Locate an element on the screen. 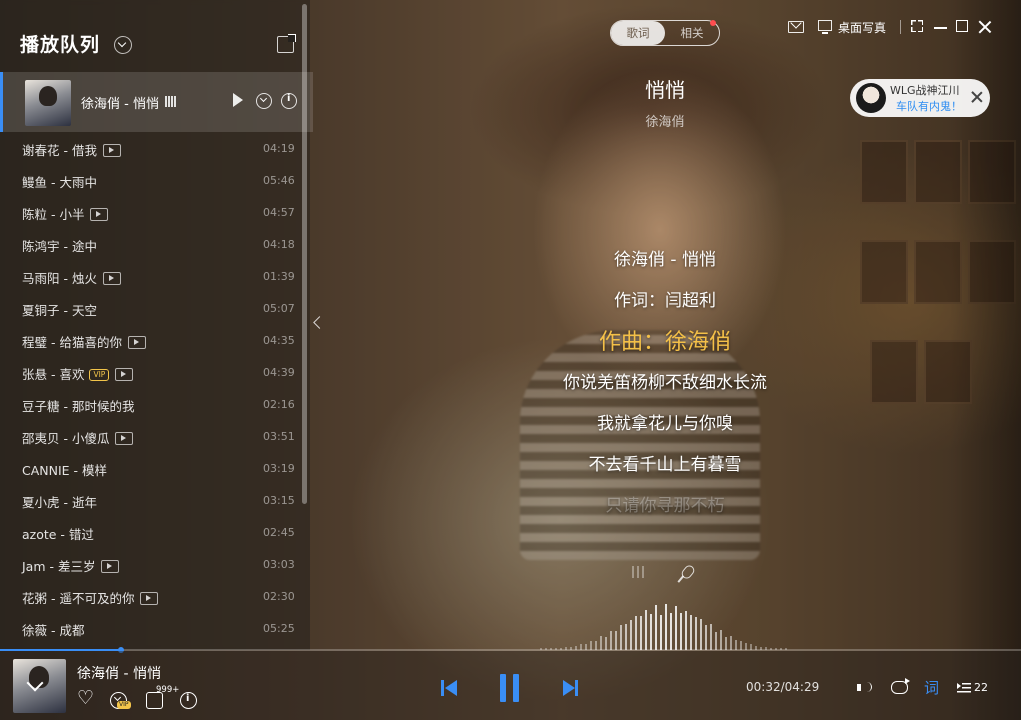  volume-icon is located at coordinates (865, 688).